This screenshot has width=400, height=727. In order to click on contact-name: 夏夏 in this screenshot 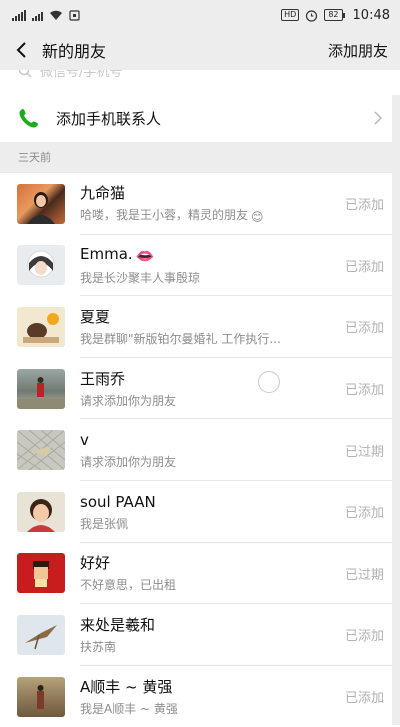, I will do `click(95, 316)`.